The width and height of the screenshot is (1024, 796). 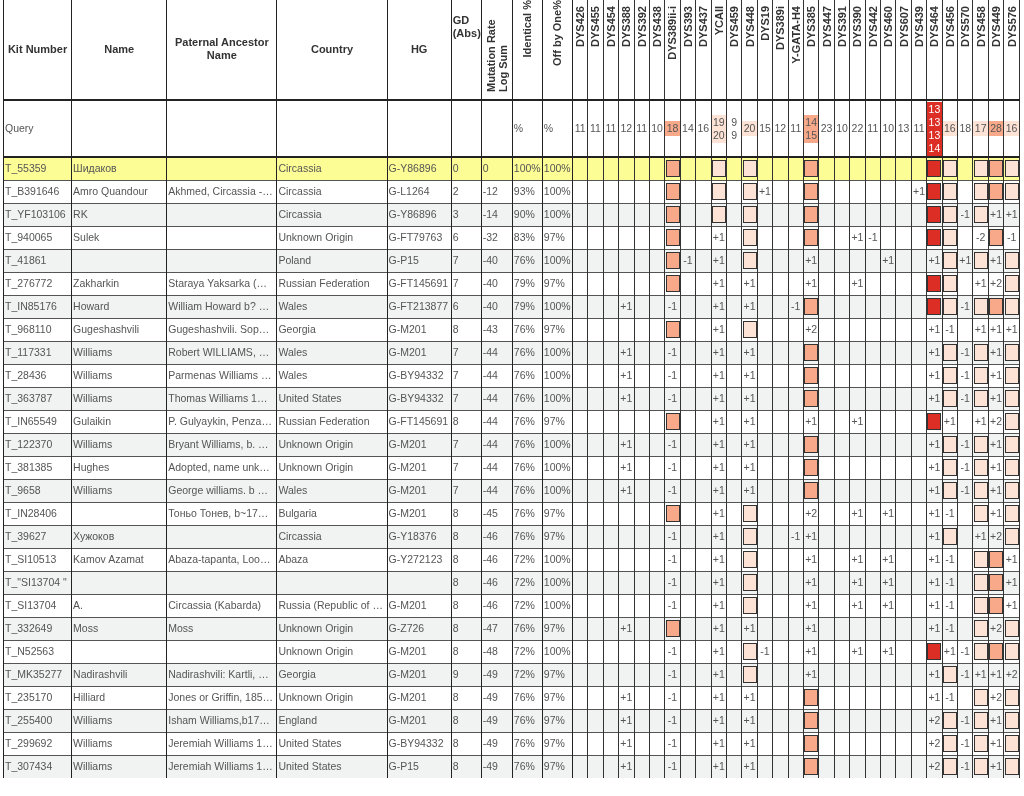 I want to click on column-header: DYS437, so click(x=703, y=26).